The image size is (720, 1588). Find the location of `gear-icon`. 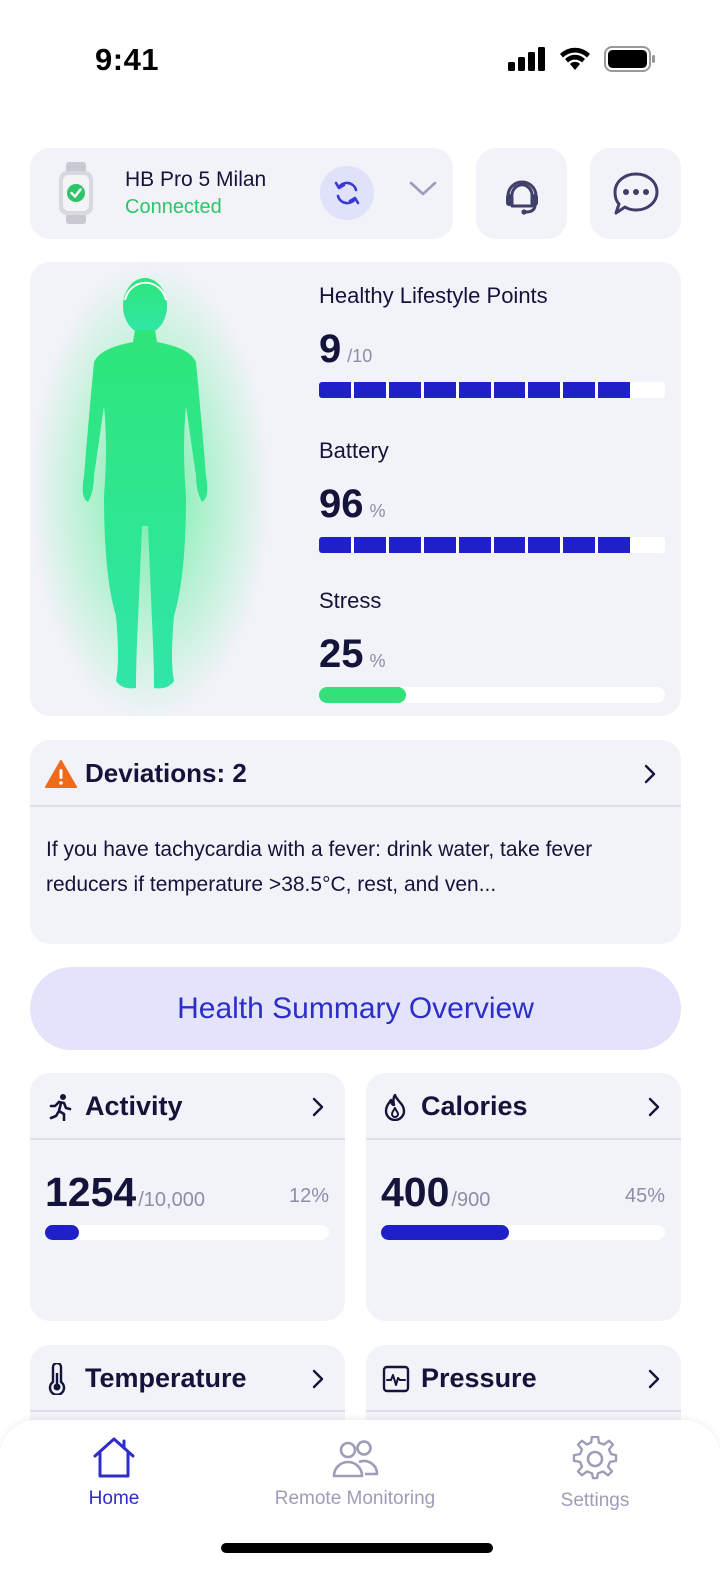

gear-icon is located at coordinates (595, 1458).